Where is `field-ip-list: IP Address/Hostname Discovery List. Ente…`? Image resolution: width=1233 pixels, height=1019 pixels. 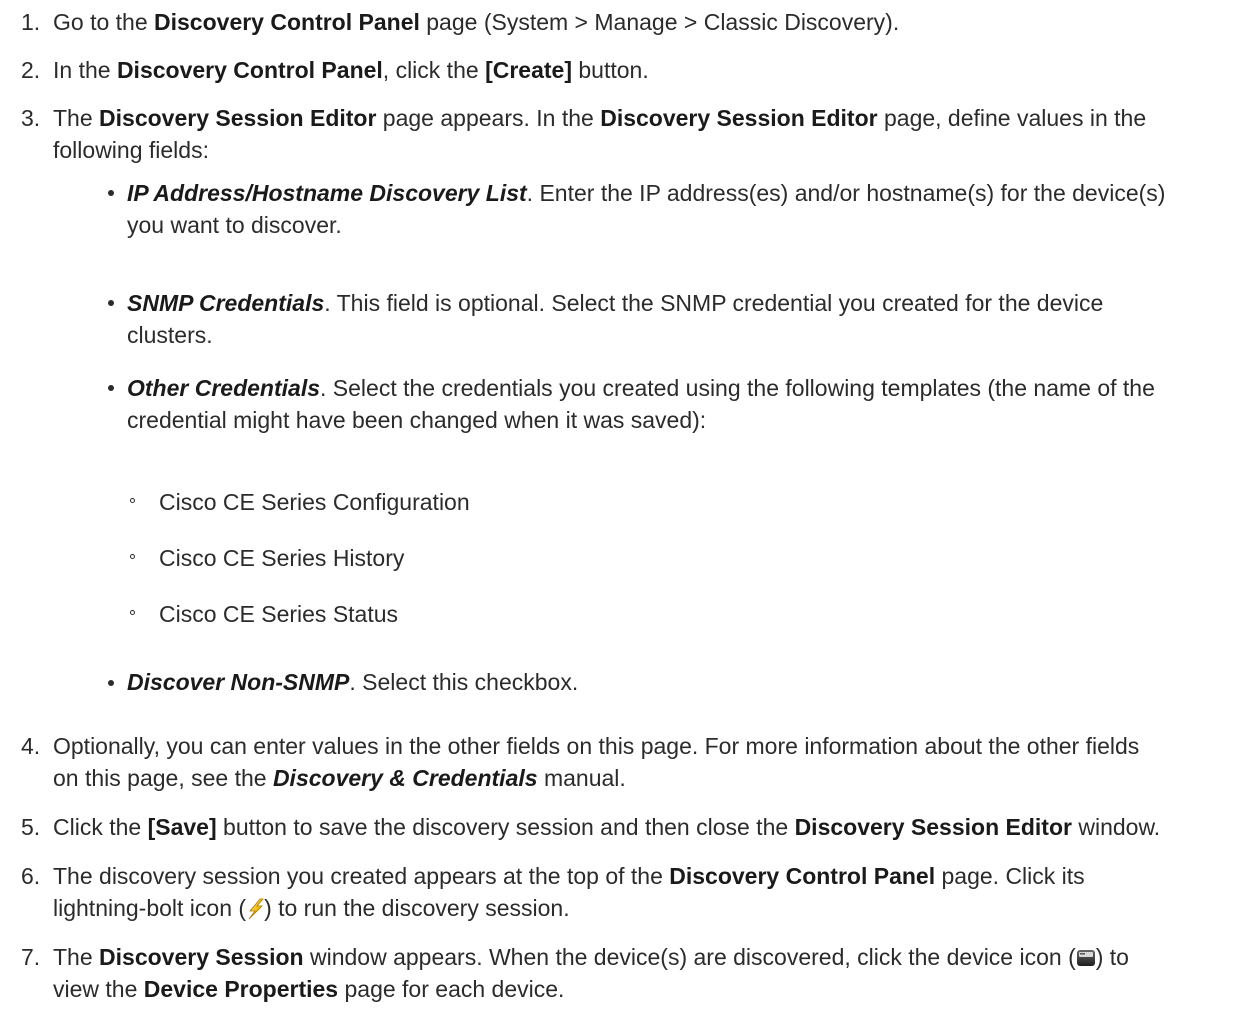 field-ip-list: IP Address/Hostname Discovery List. Ente… is located at coordinates (646, 193).